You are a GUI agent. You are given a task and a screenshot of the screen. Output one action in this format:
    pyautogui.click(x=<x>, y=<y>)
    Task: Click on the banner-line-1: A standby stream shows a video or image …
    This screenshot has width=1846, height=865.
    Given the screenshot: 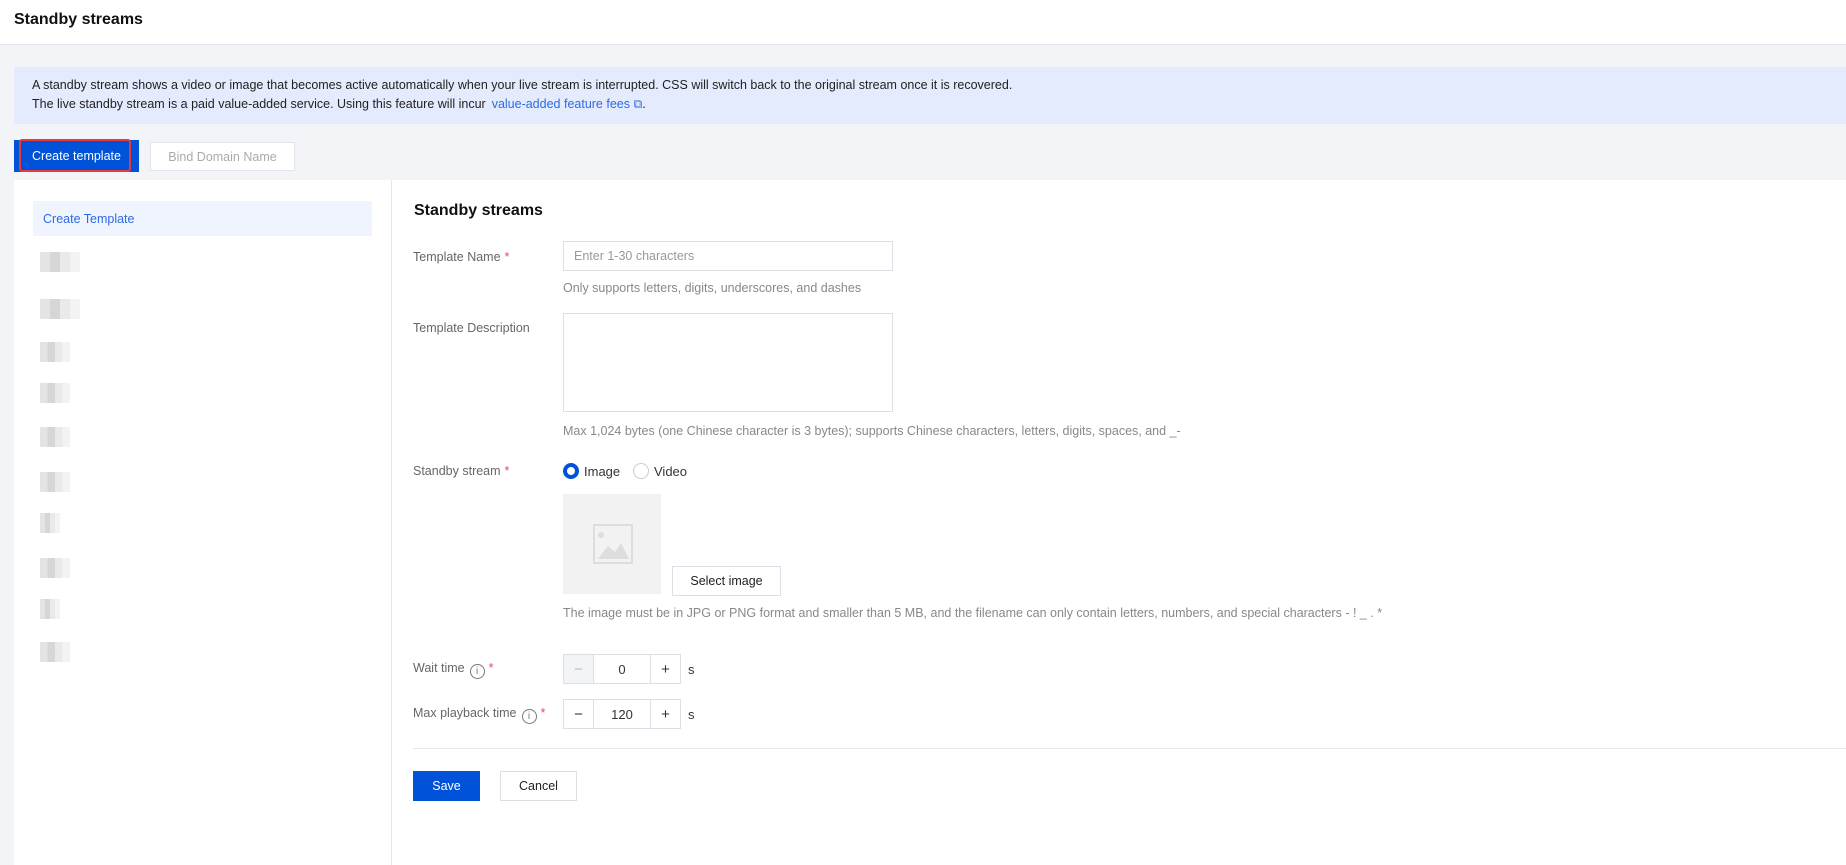 What is the action you would take?
    pyautogui.click(x=522, y=85)
    